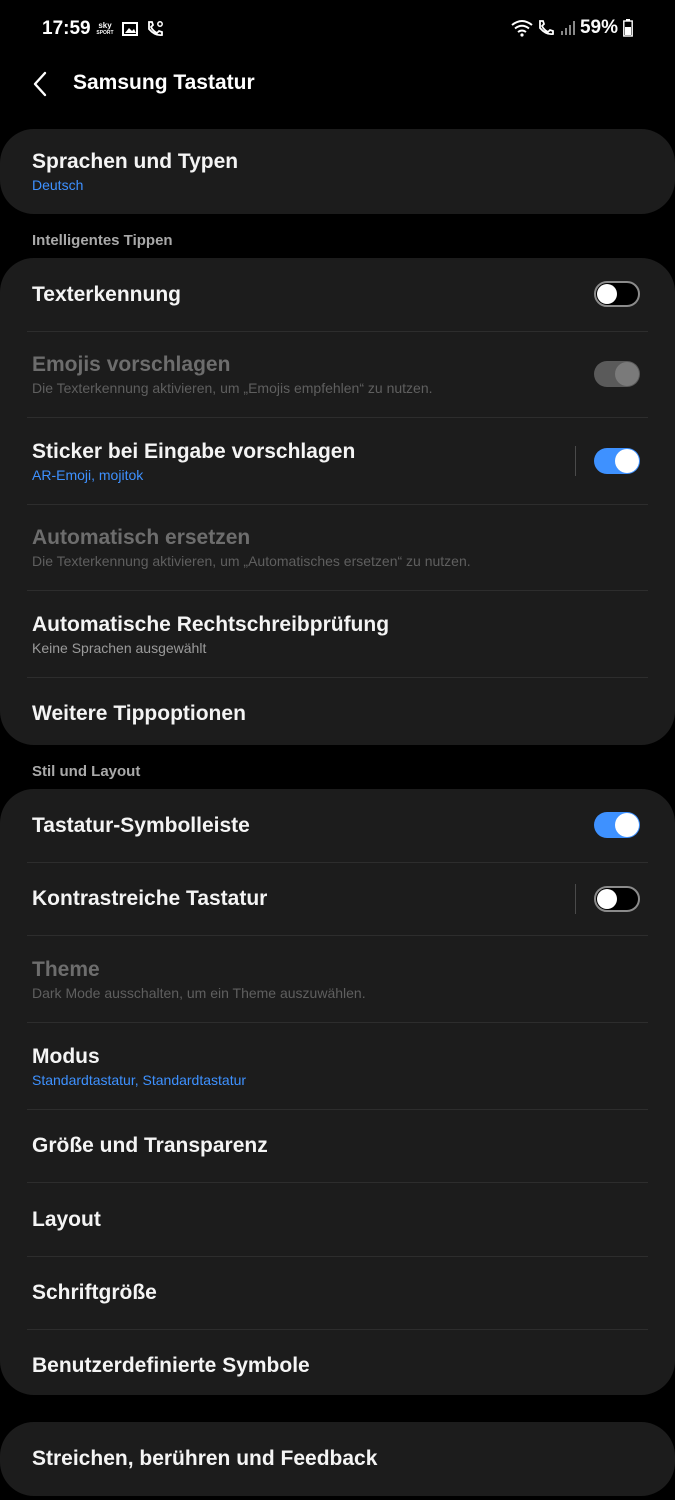 The height and width of the screenshot is (1500, 675). Describe the element at coordinates (337, 1362) in the screenshot. I see `custom-symbols-item: Benutzerdefinierte Symbole` at that location.